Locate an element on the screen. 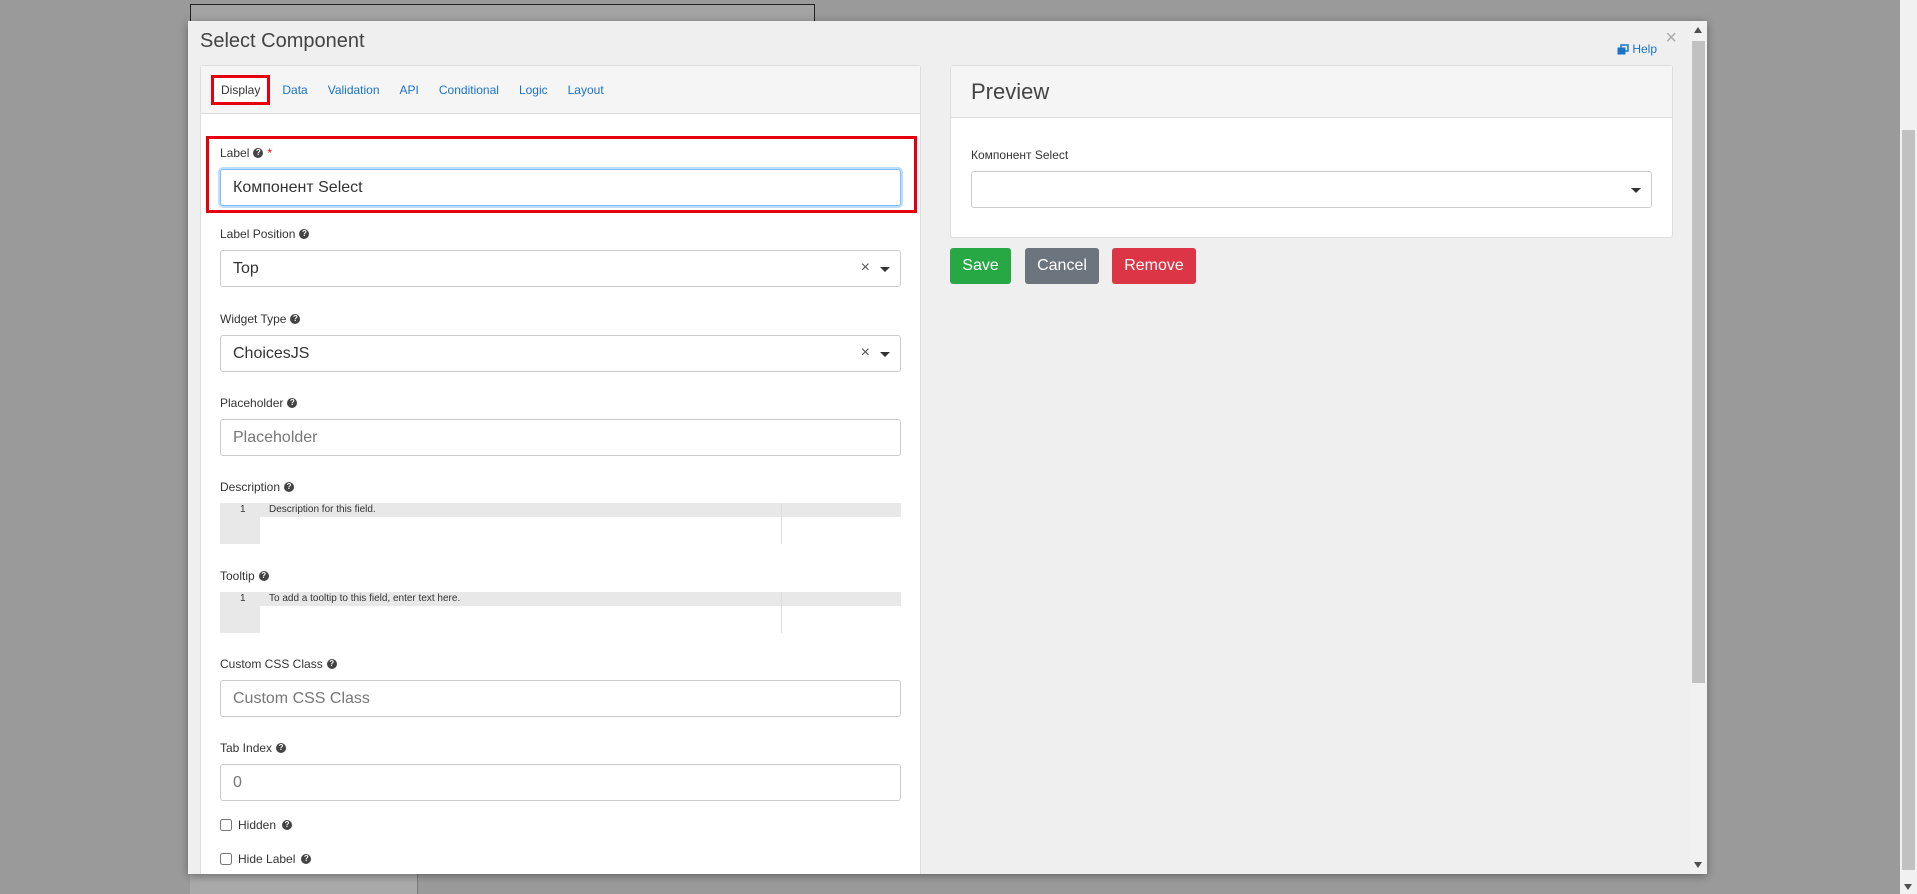 This screenshot has width=1917, height=894. label-position-label: Label Position is located at coordinates (258, 234).